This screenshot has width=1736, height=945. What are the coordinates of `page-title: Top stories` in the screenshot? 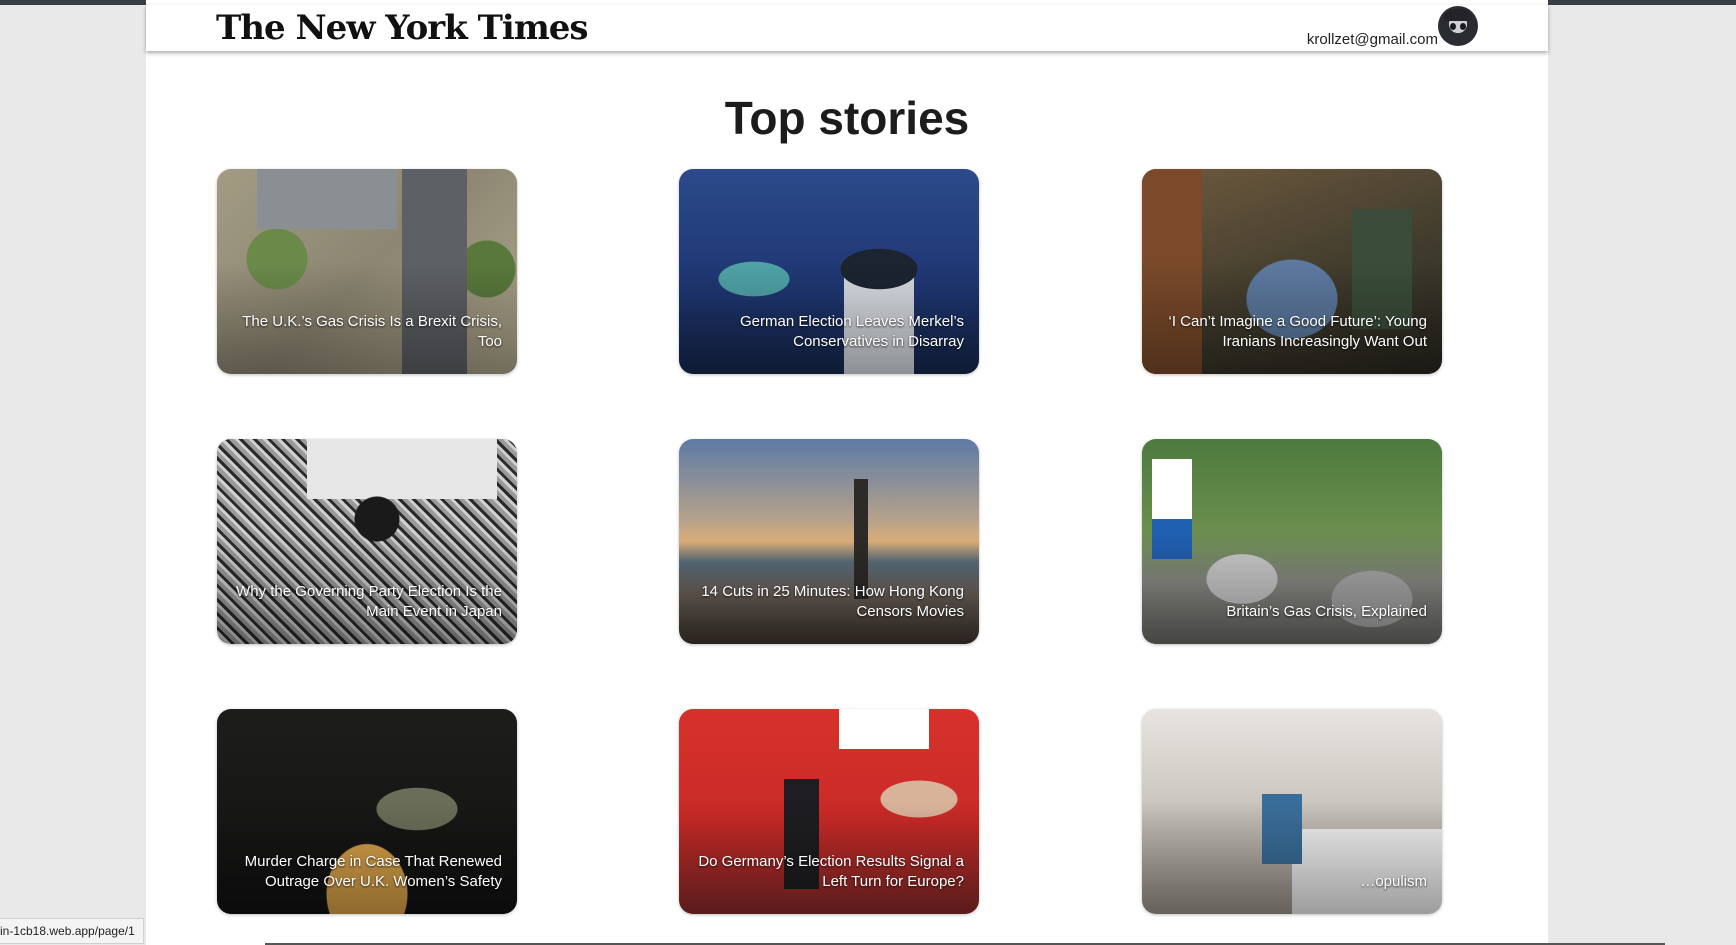 It's located at (847, 118).